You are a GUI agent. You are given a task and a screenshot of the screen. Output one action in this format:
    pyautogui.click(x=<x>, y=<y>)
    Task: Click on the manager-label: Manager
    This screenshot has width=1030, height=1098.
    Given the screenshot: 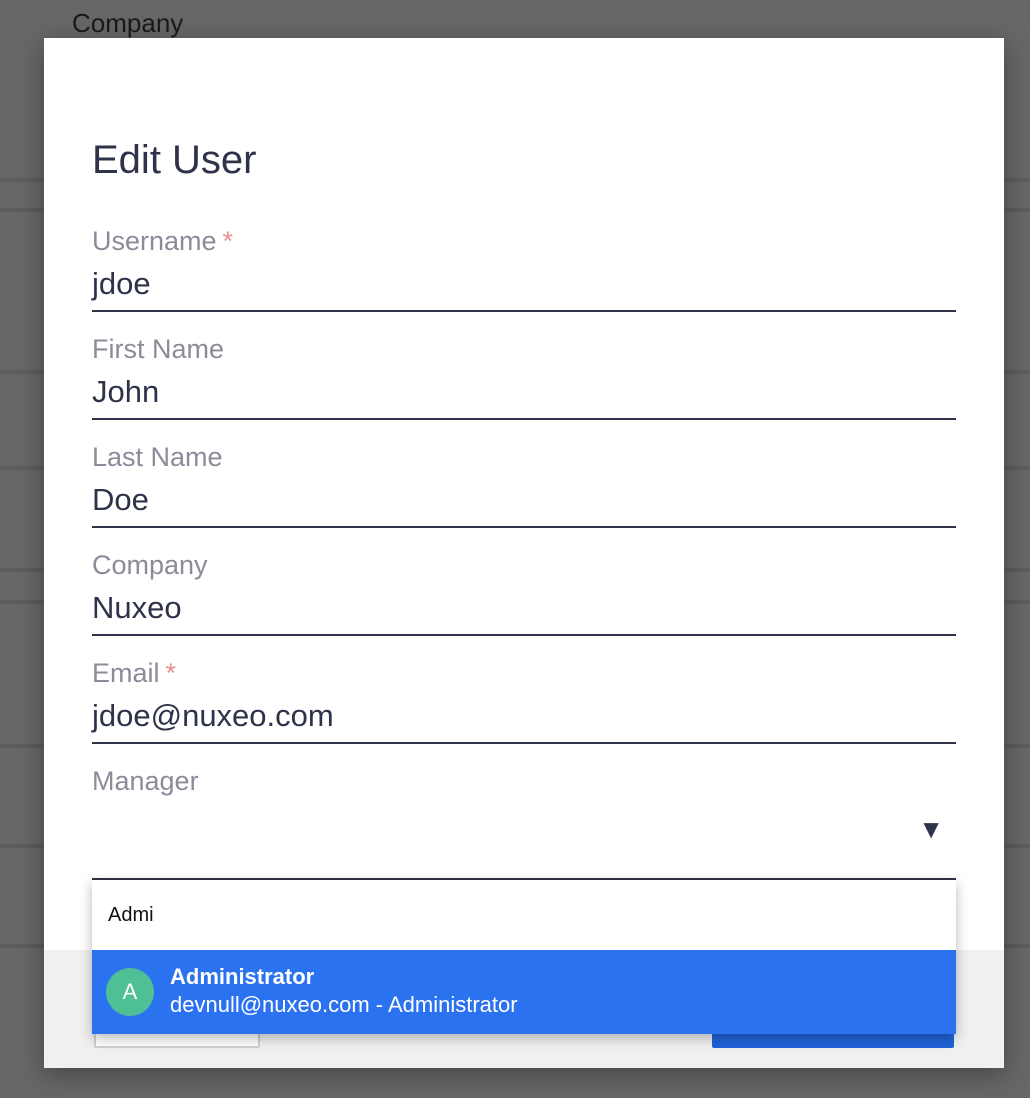 What is the action you would take?
    pyautogui.click(x=145, y=781)
    